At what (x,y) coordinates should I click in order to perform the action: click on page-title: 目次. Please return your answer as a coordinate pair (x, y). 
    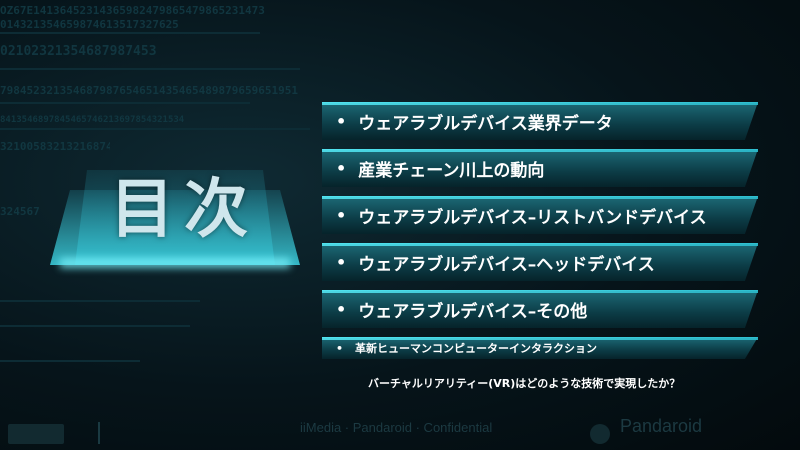
    Looking at the image, I should click on (184, 210).